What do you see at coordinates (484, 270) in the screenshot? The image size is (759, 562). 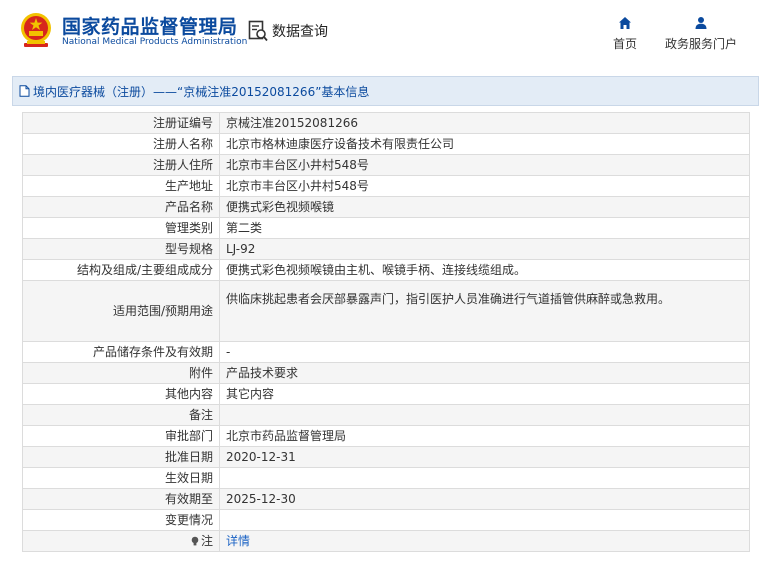 I see `row-value: 便携式彩色视频喉镜由主机、喉镜手柄、连接线缆组成。` at bounding box center [484, 270].